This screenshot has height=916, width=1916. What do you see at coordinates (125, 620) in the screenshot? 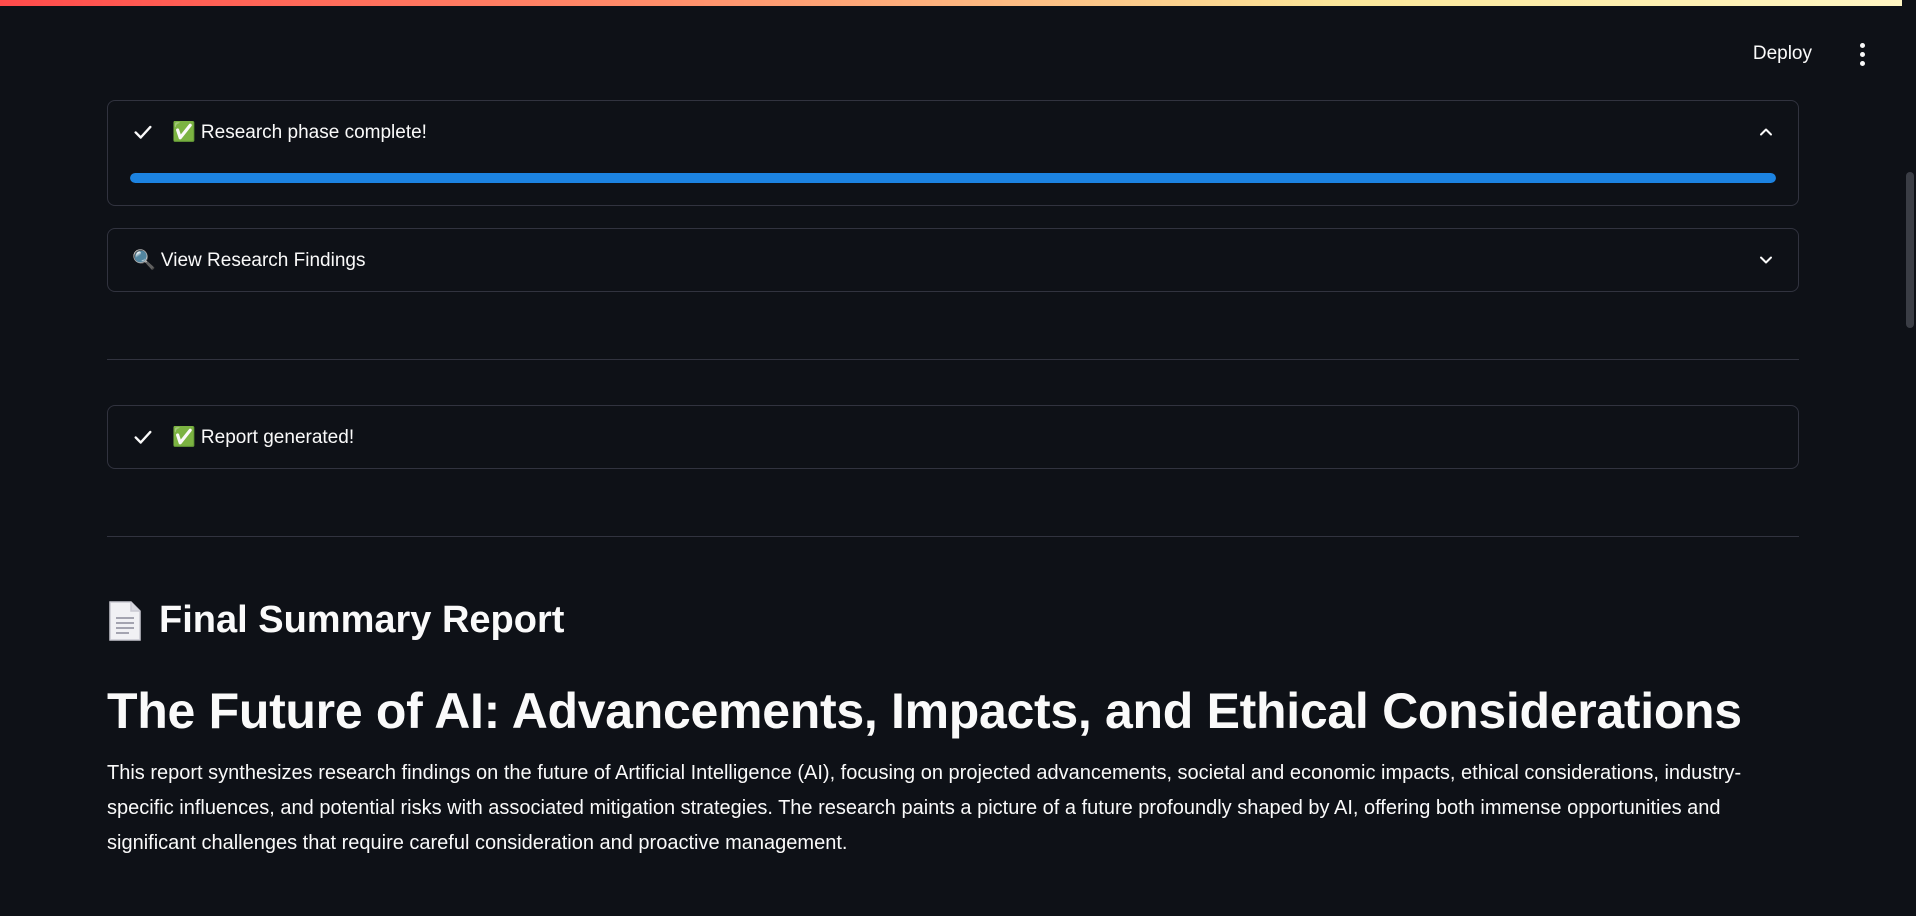
I see `document-icon` at bounding box center [125, 620].